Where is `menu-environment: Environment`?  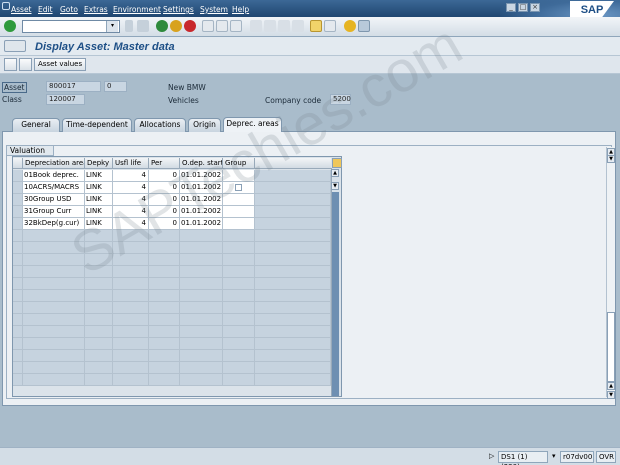
menu-environment: Environment is located at coordinates (137, 9).